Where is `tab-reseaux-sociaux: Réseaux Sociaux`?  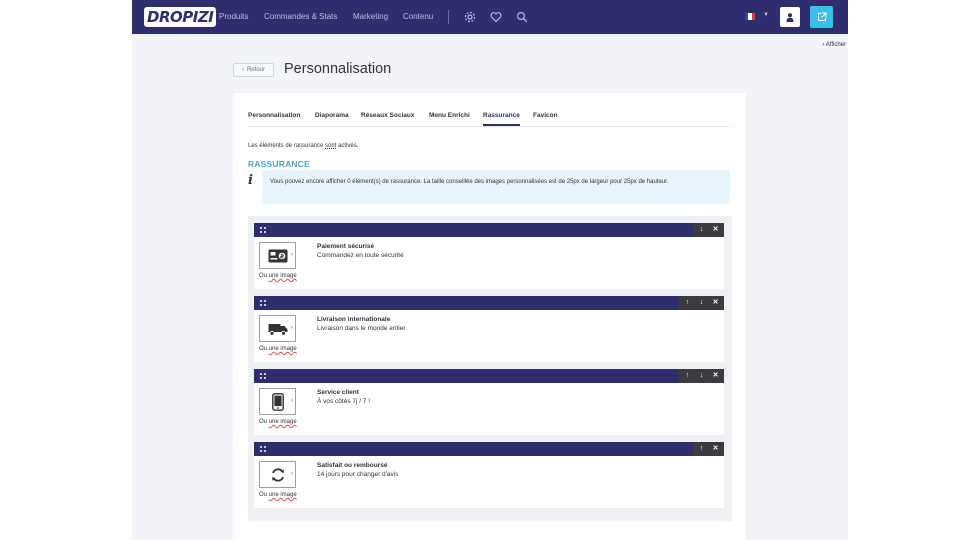
tab-reseaux-sociaux: Réseaux Sociaux is located at coordinates (387, 115).